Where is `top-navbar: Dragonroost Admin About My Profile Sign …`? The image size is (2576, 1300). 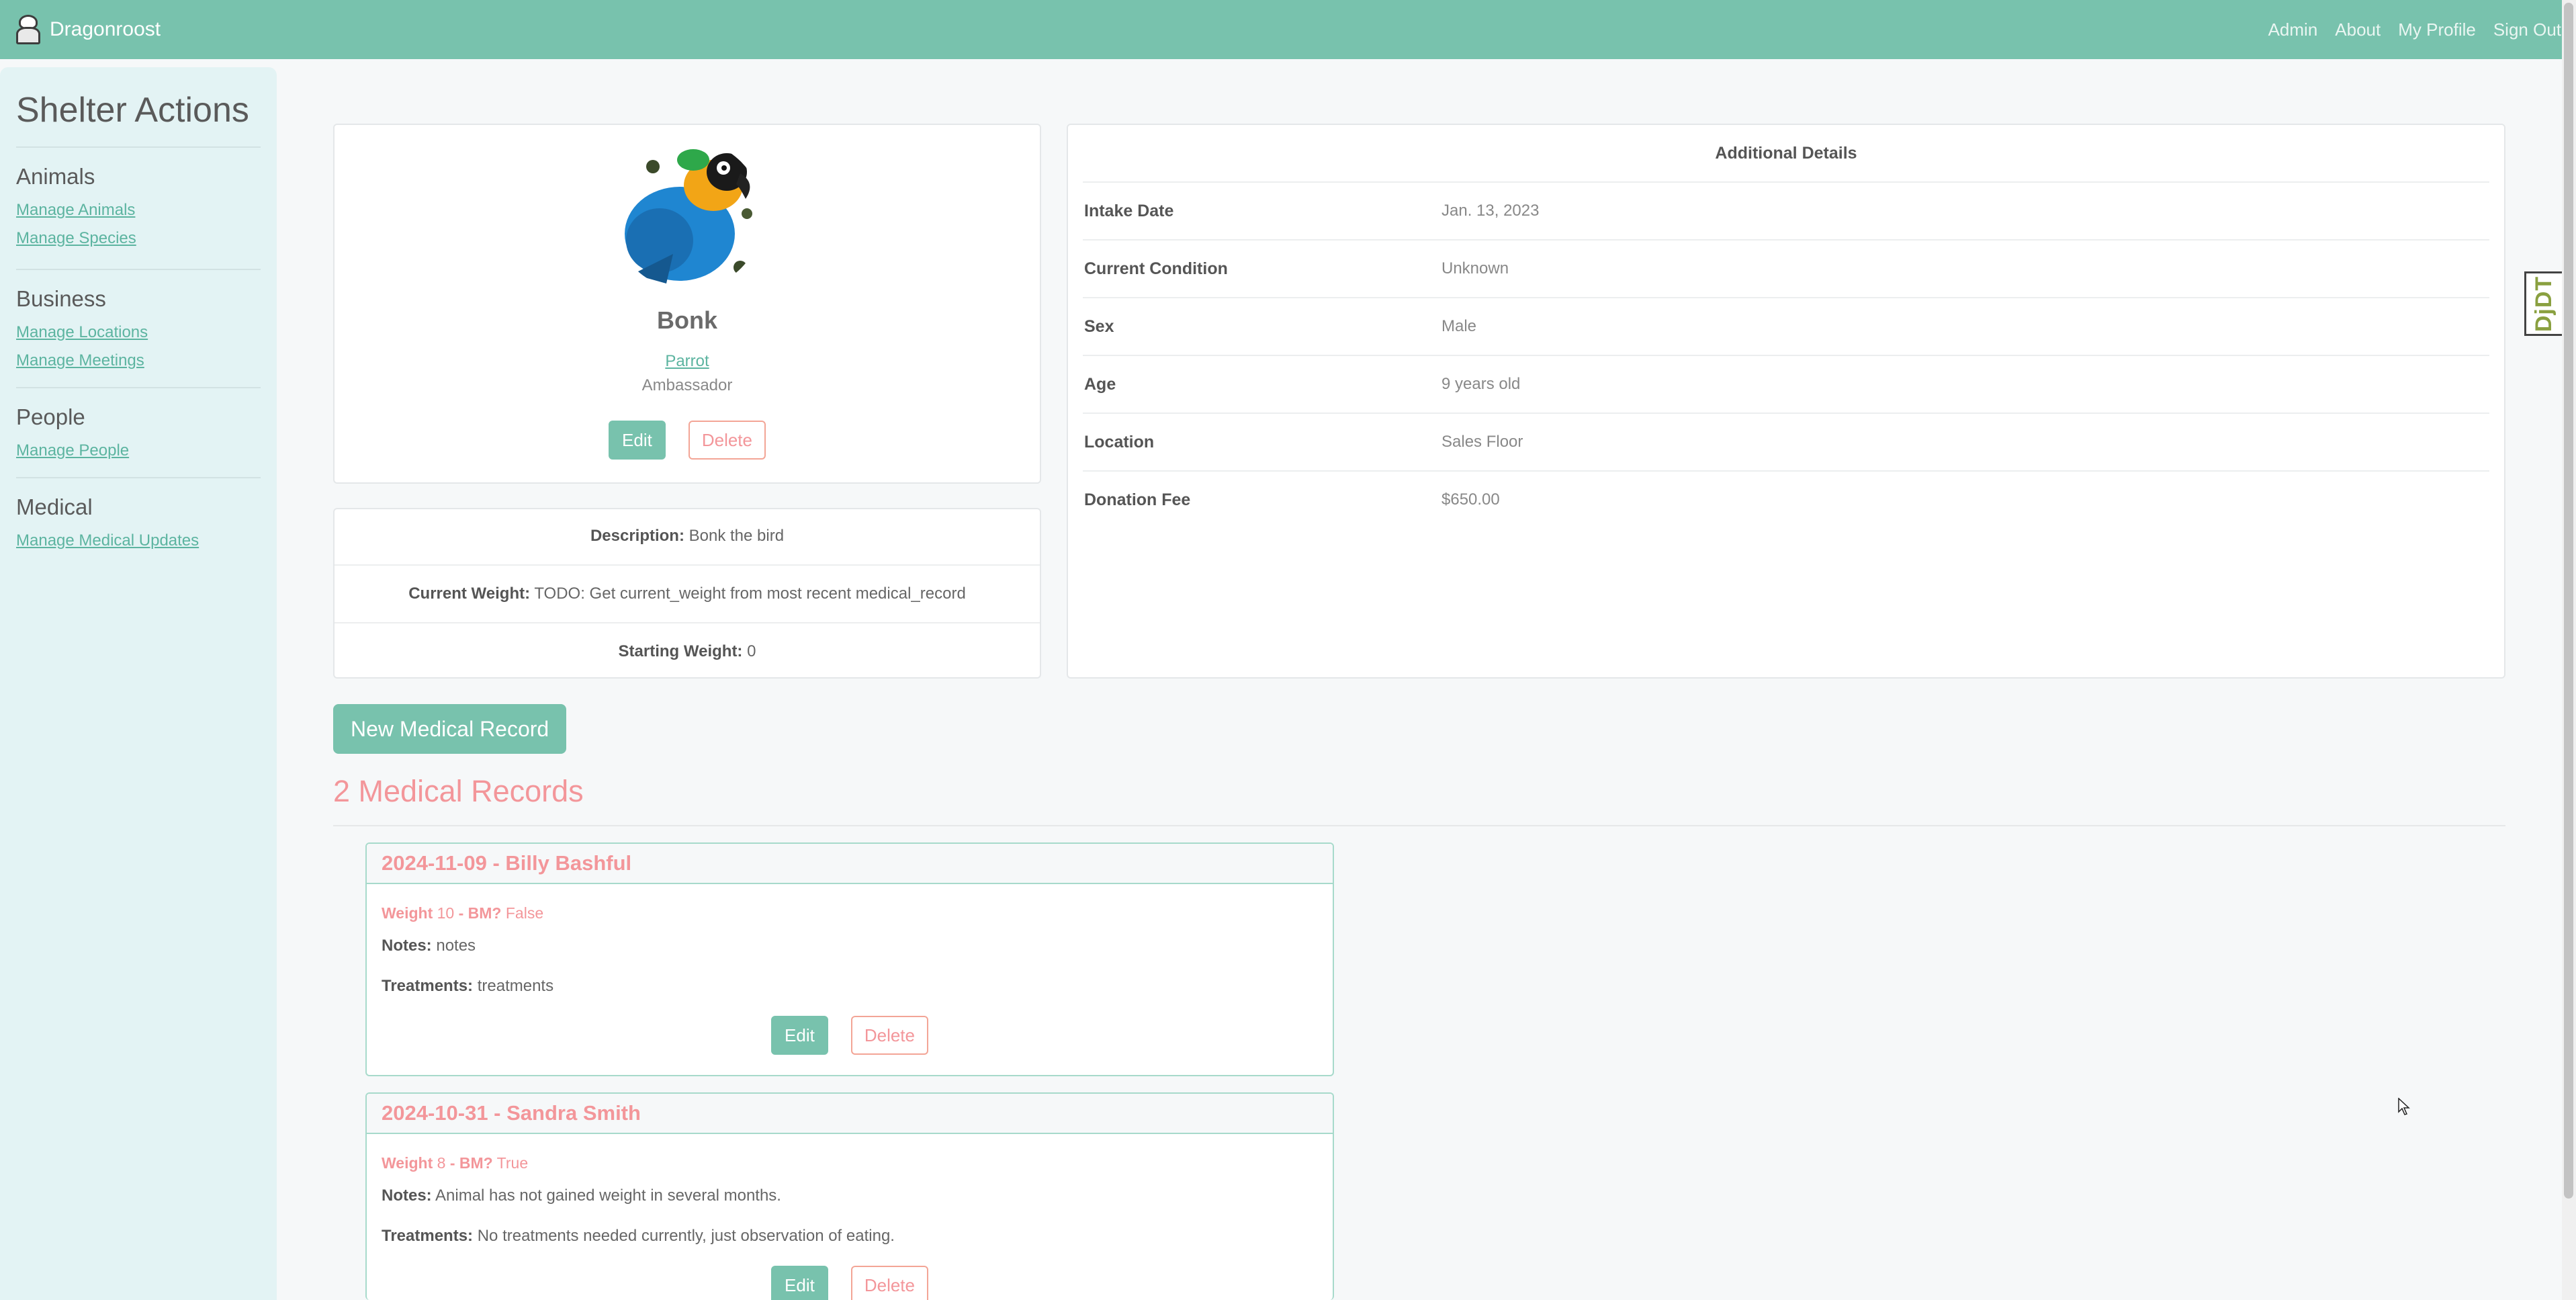
top-navbar: Dragonroost Admin About My Profile Sign … is located at coordinates (1288, 29).